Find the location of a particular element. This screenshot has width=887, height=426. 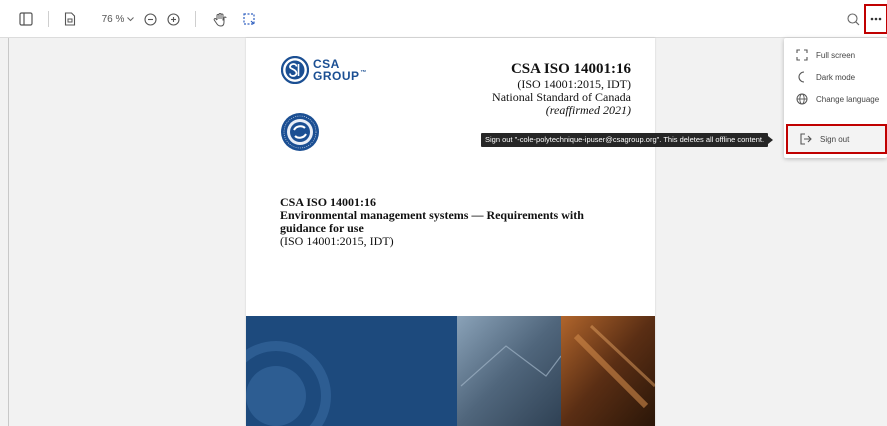

zoom-value: 76 % is located at coordinates (113, 19).